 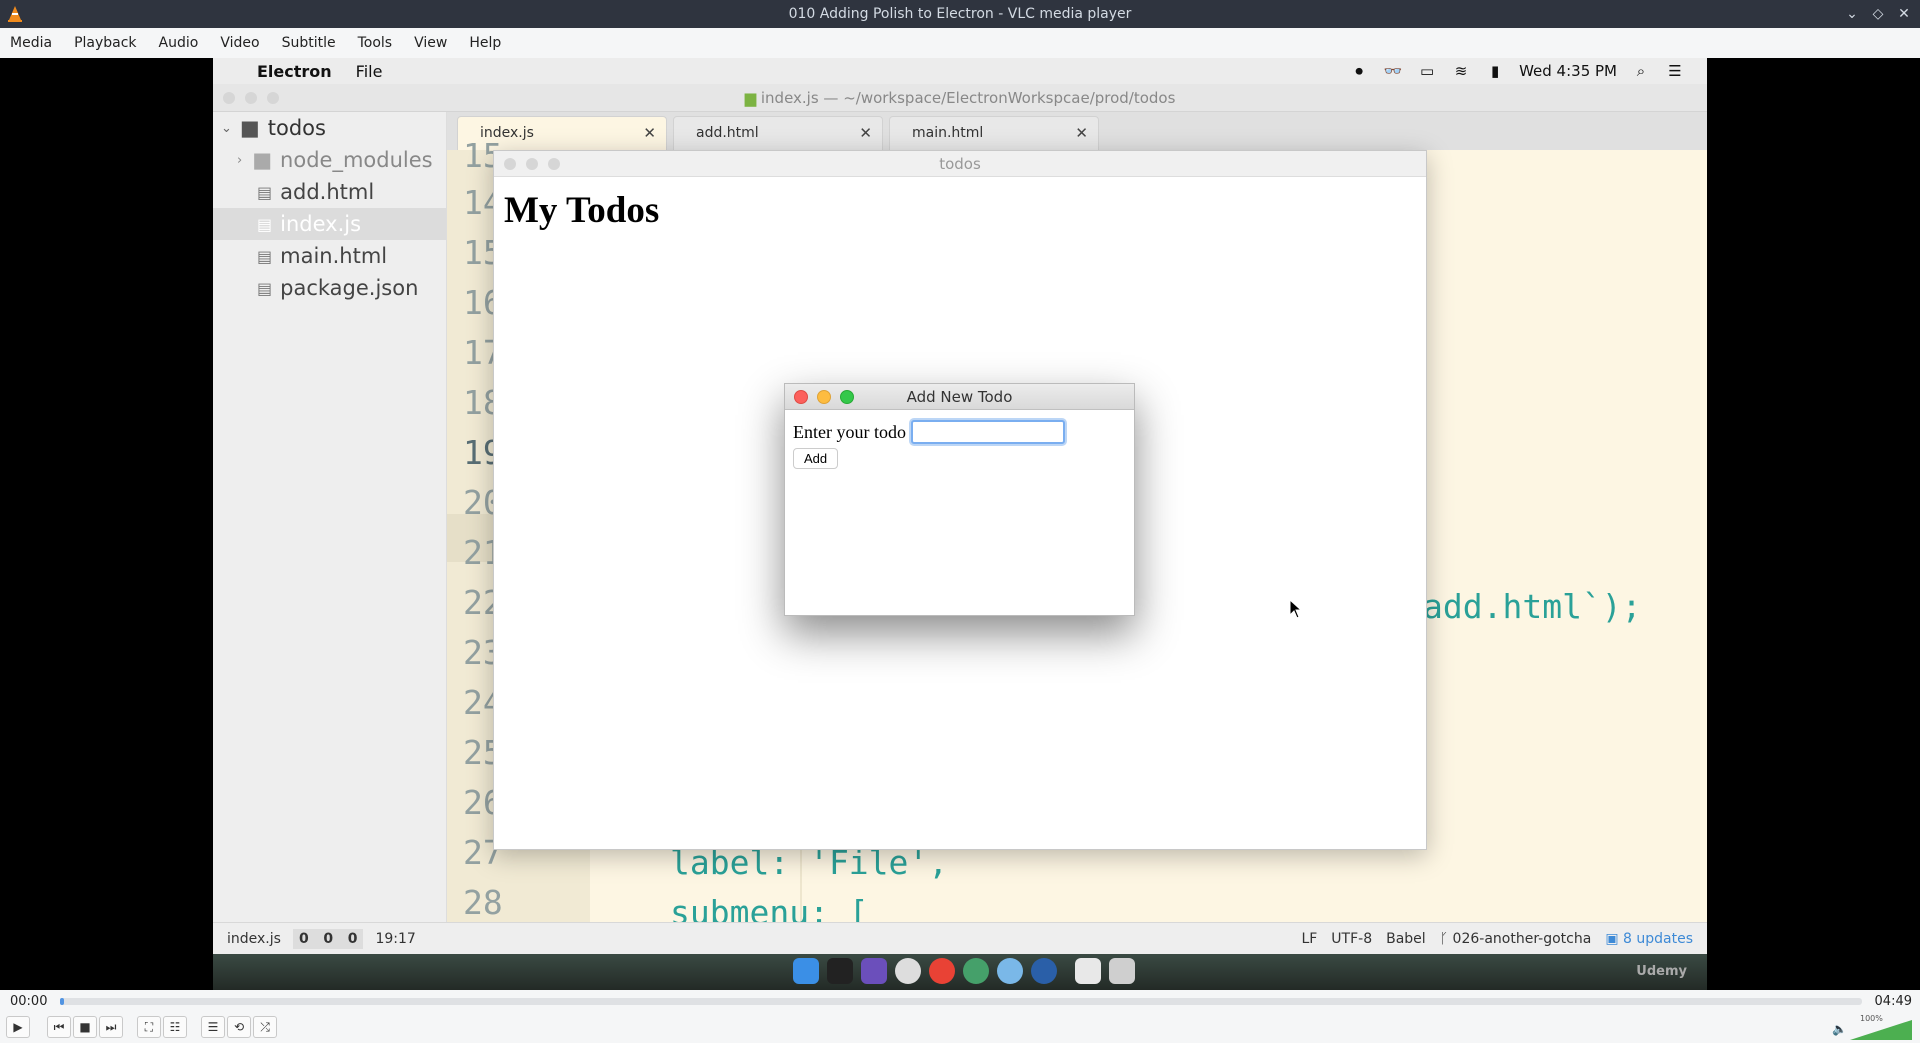 I want to click on maximize-icon: ◇, so click(x=1878, y=14).